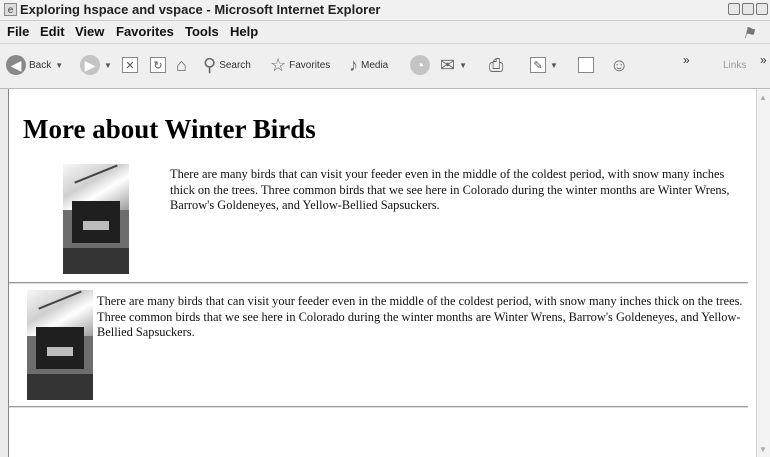 Image resolution: width=770 pixels, height=457 pixels. What do you see at coordinates (59, 65) in the screenshot?
I see `back-dropdown-icon: ▼` at bounding box center [59, 65].